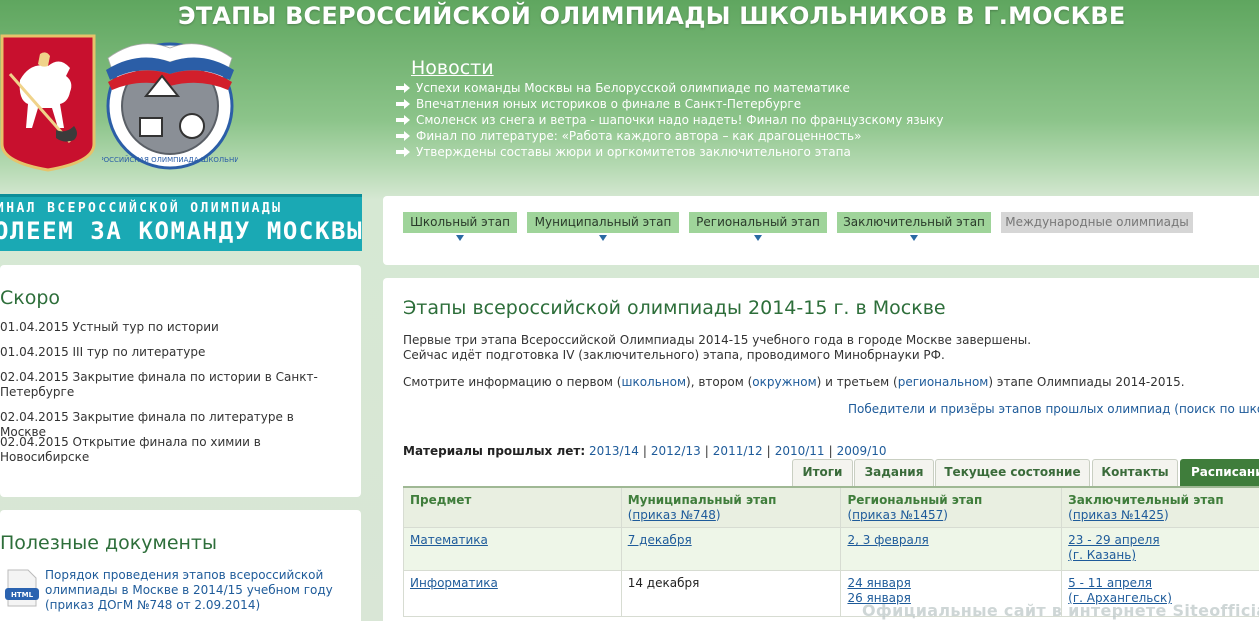 This screenshot has height=621, width=1259. What do you see at coordinates (921, 409) in the screenshot?
I see `winners-link: Победители и призёры` at bounding box center [921, 409].